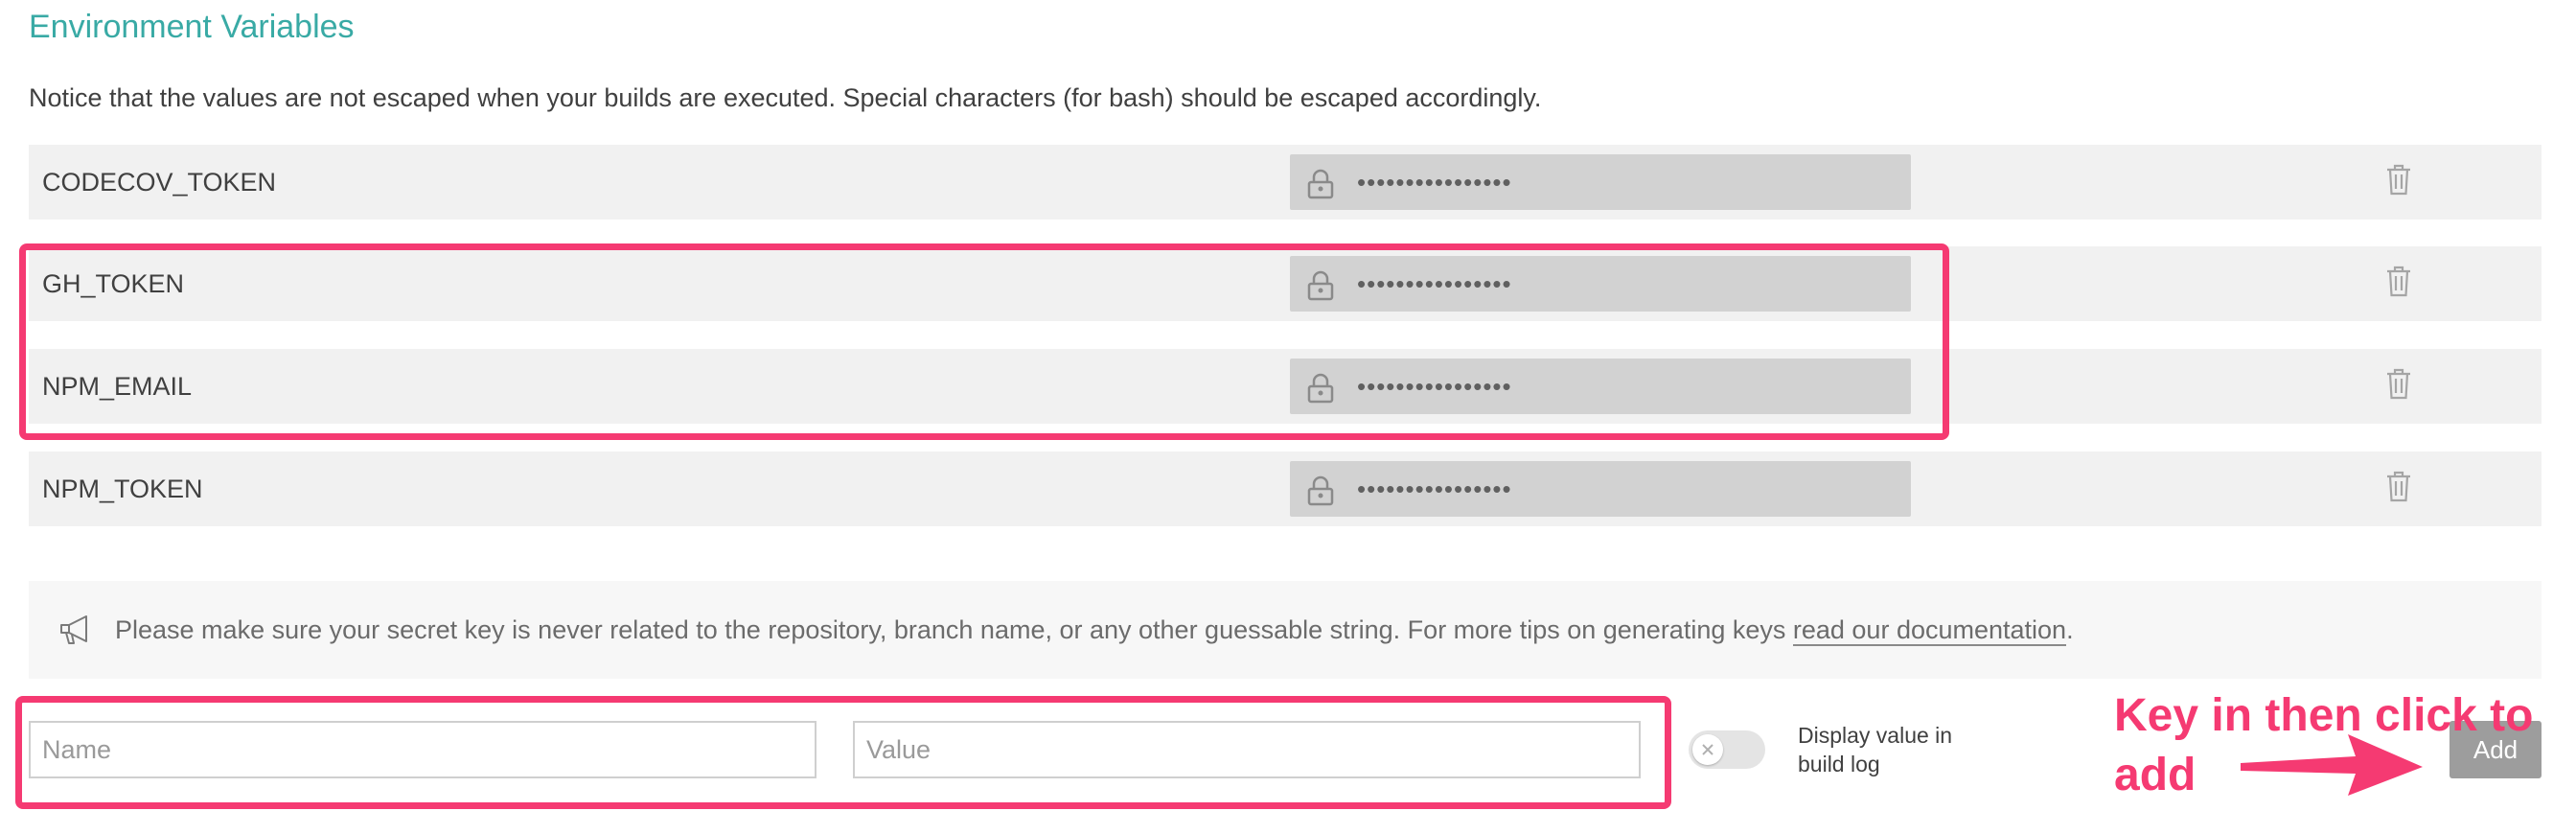  I want to click on display-value-toggle, so click(1727, 749).